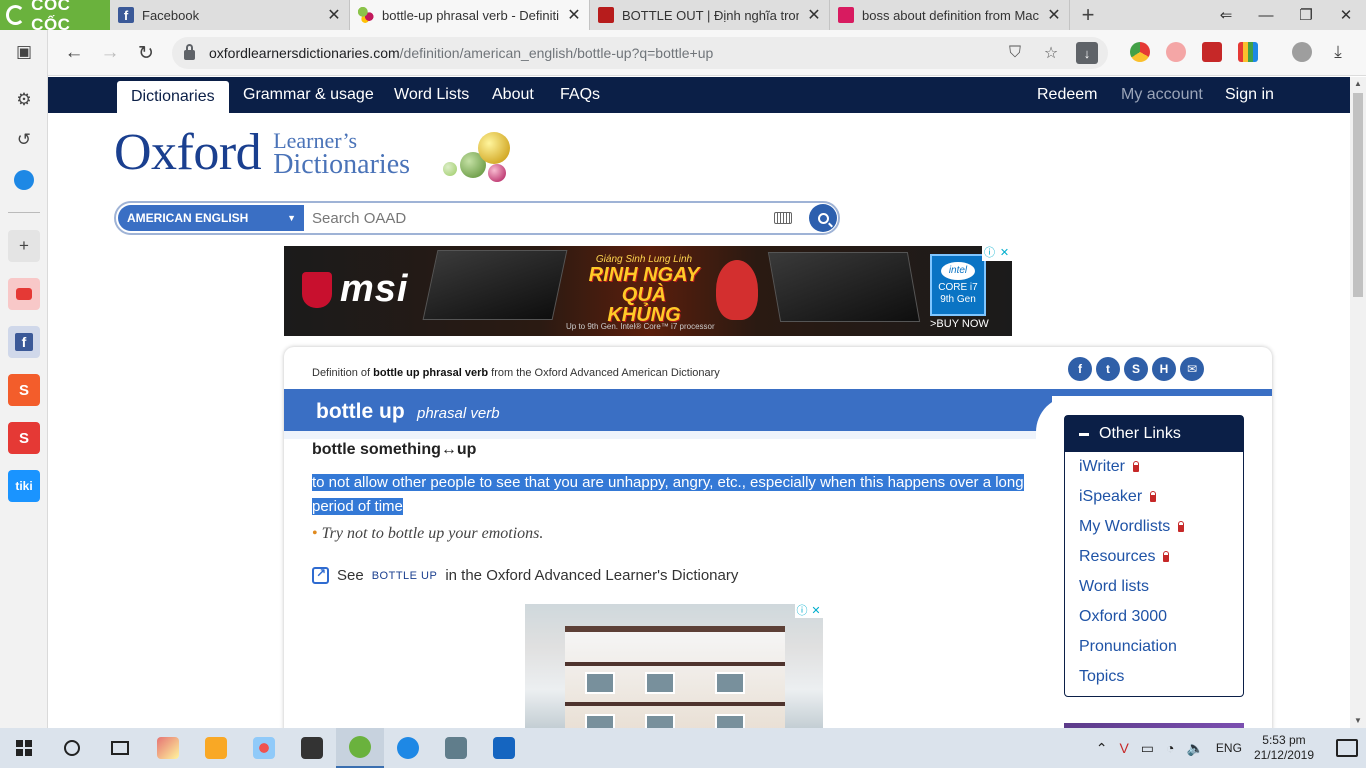 This screenshot has height=768, width=1366. What do you see at coordinates (146, 53) in the screenshot?
I see `reload-button: ↻` at bounding box center [146, 53].